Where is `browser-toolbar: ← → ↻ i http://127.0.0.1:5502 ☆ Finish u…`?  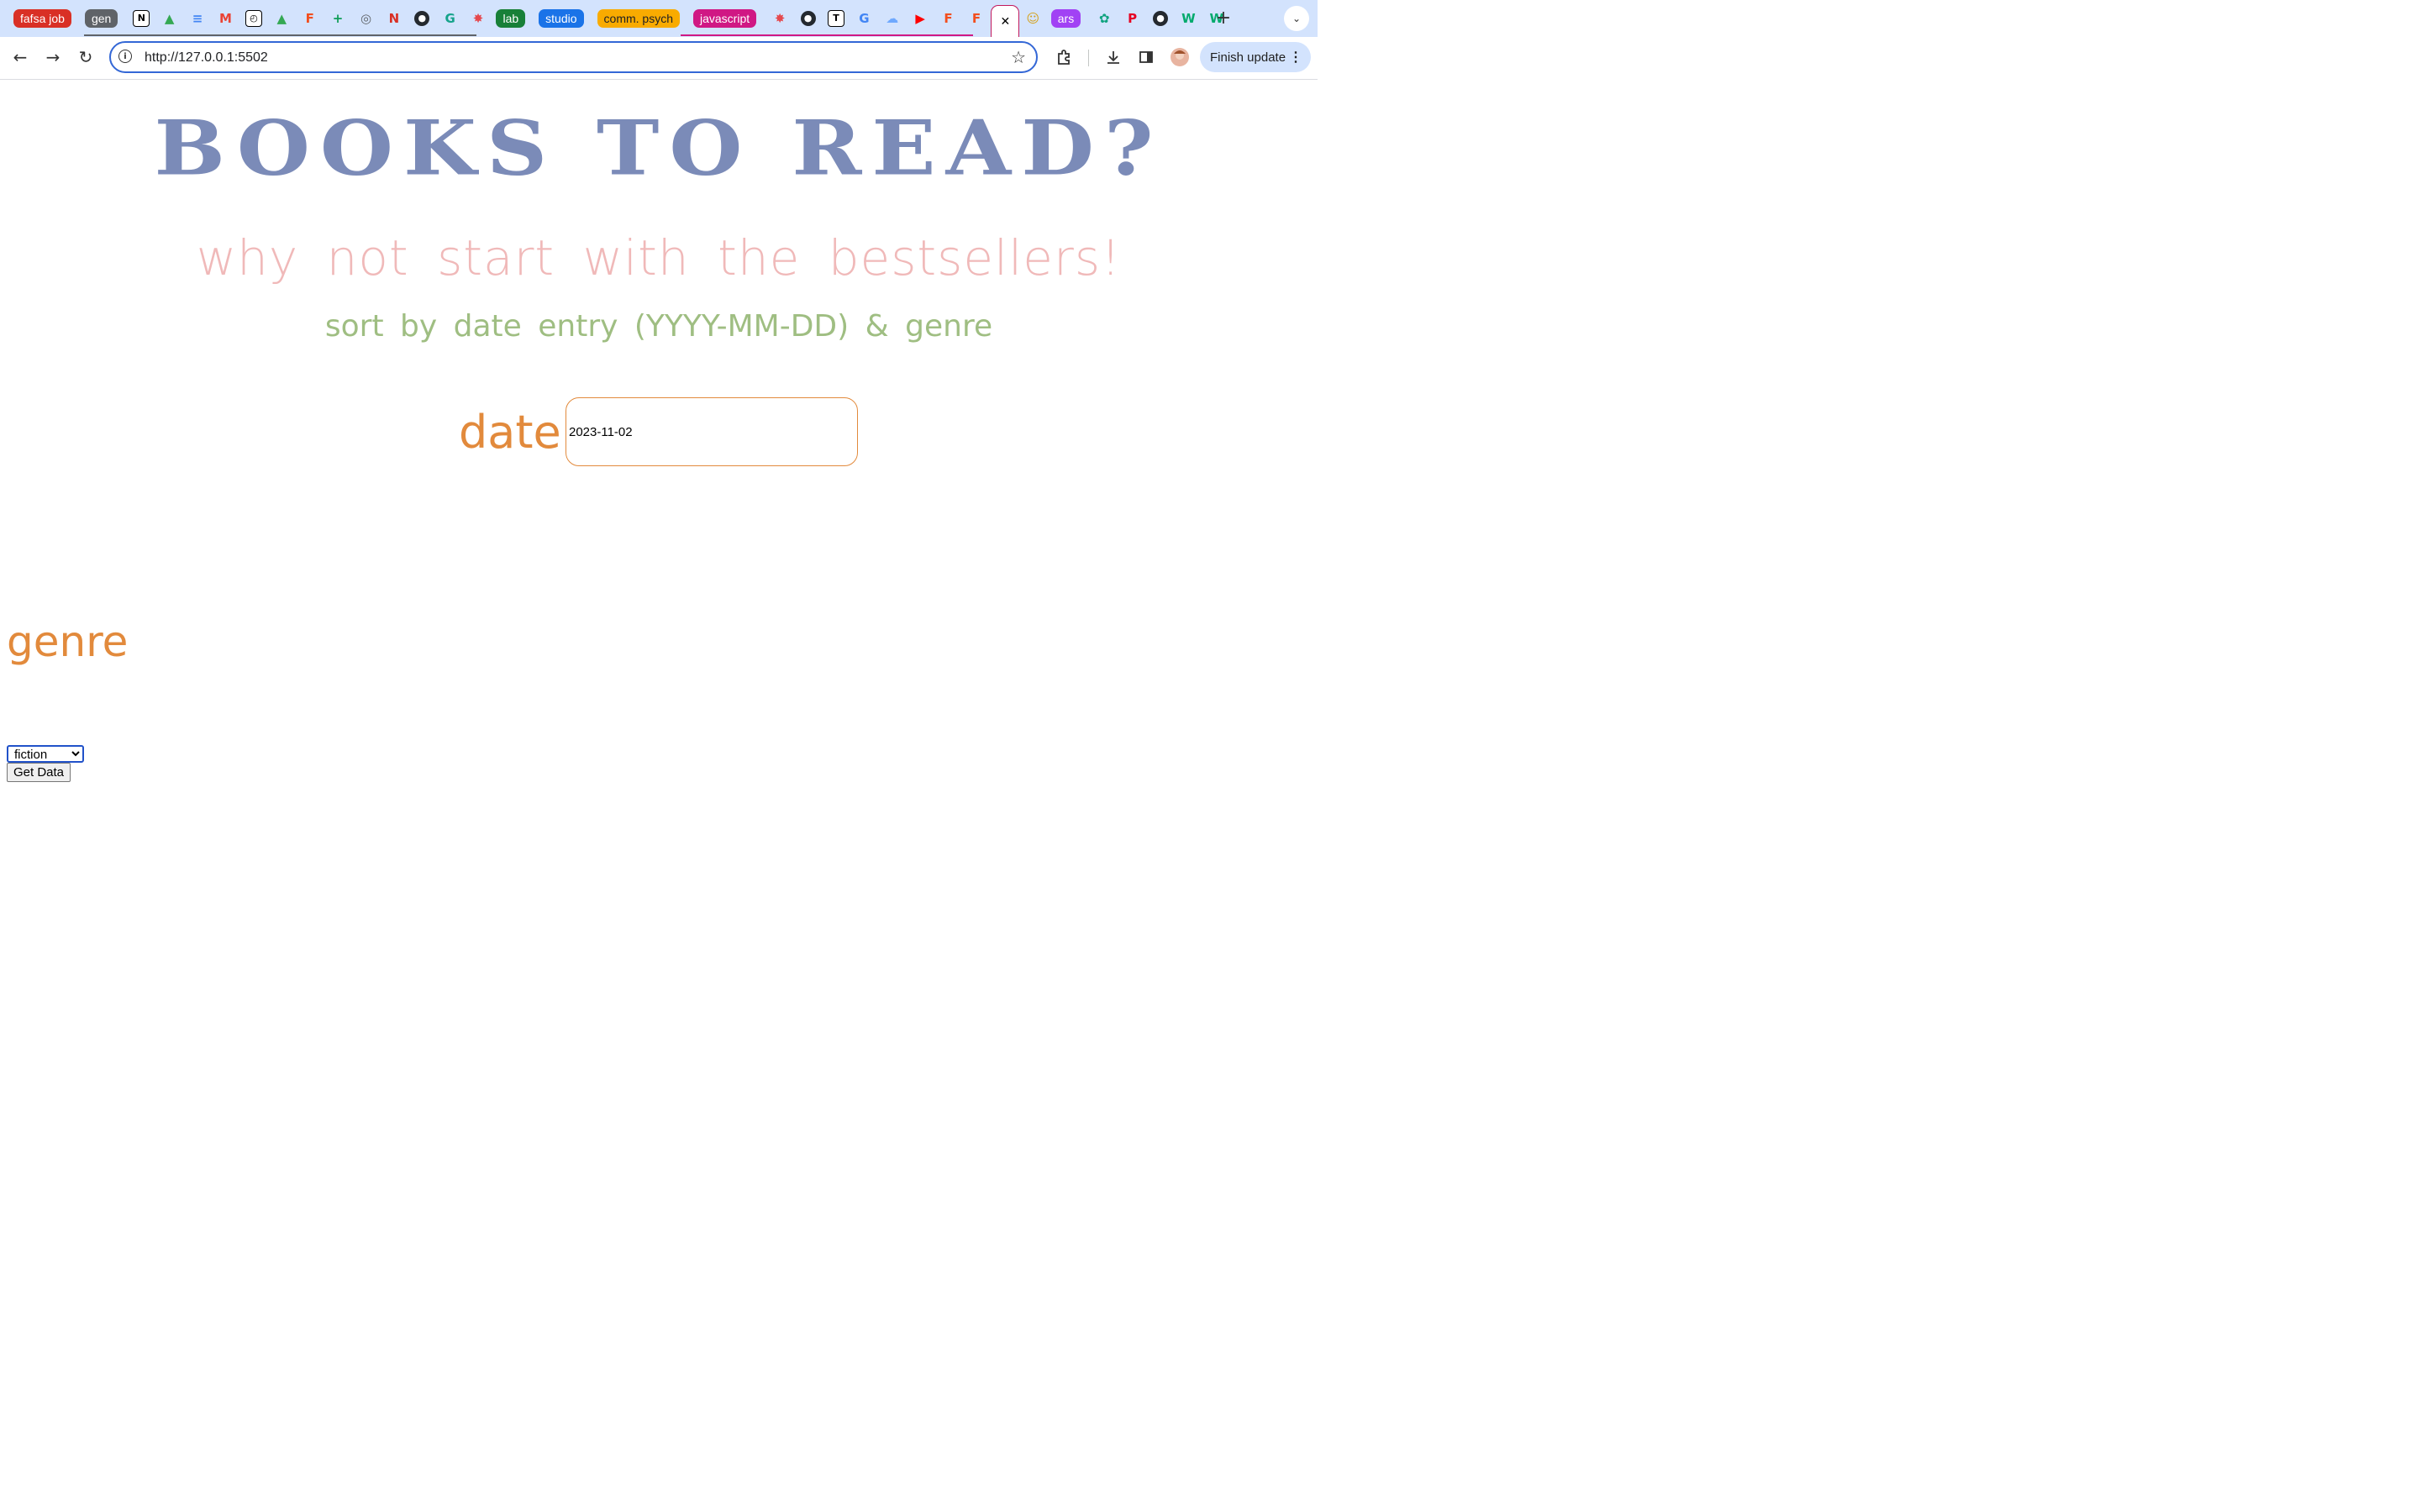 browser-toolbar: ← → ↻ i http://127.0.0.1:5502 ☆ Finish u… is located at coordinates (659, 58).